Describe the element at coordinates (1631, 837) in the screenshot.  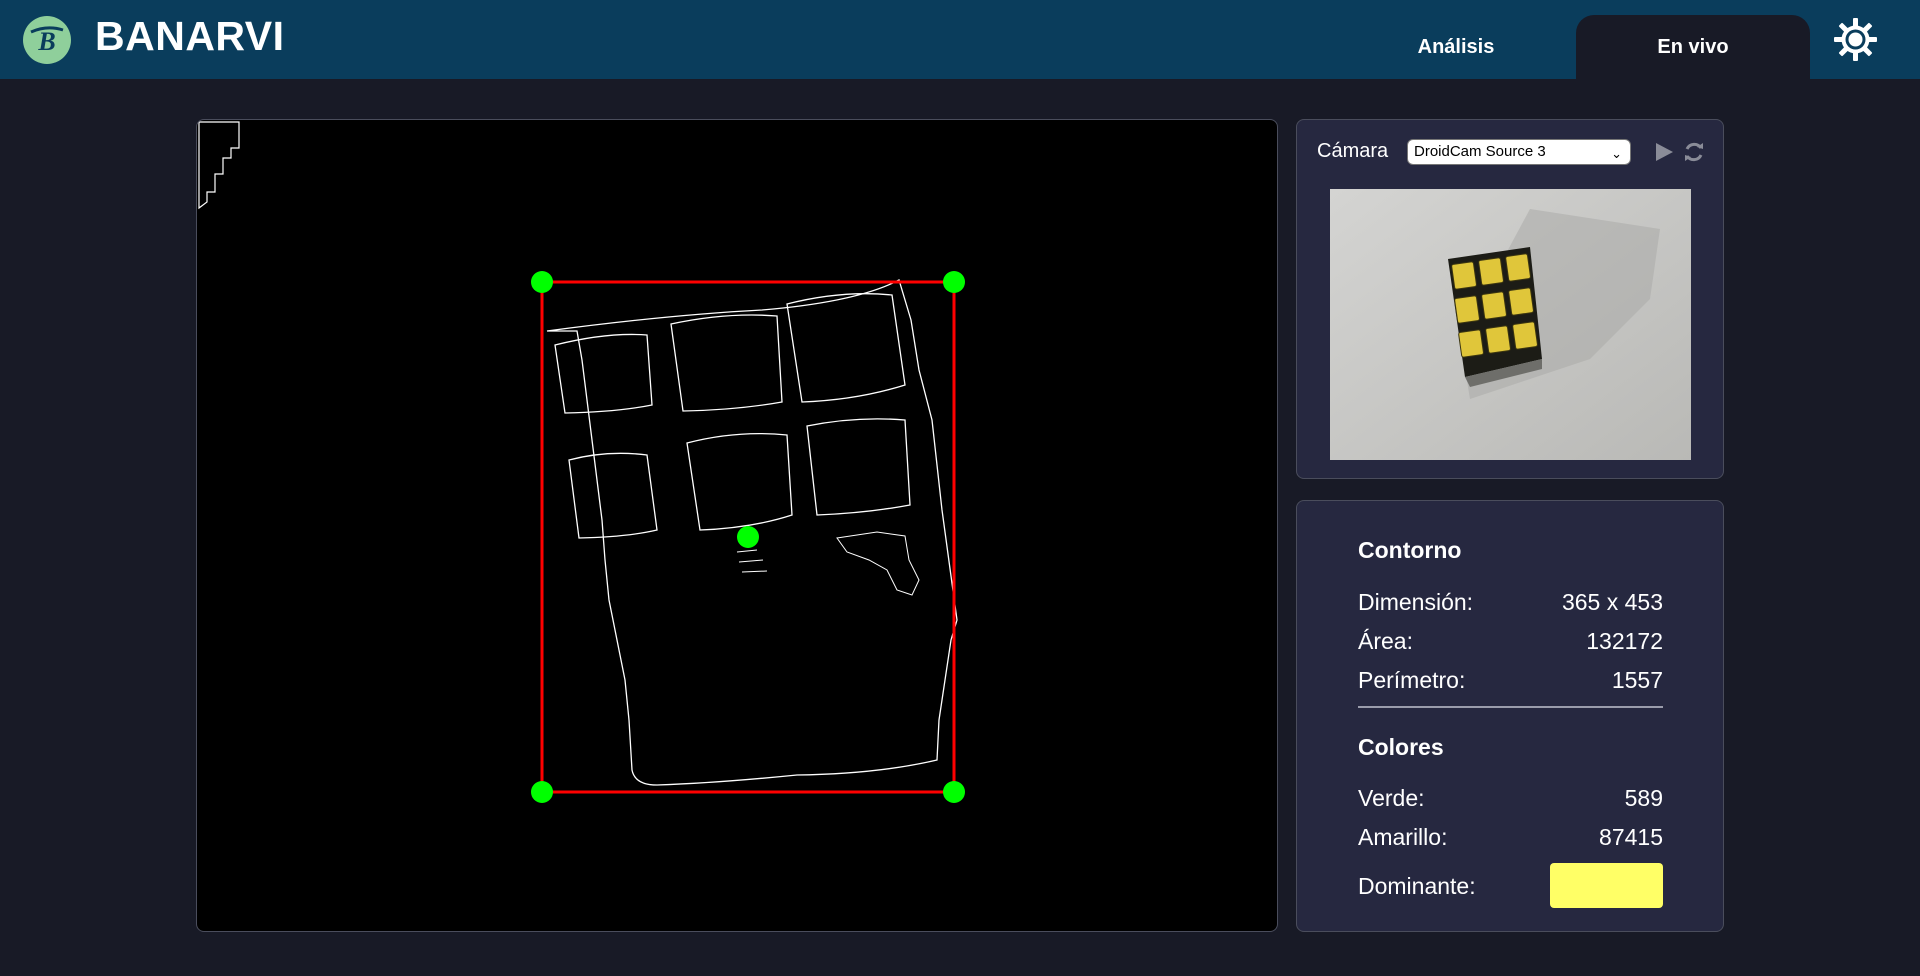
I see `yellow-value: 87415` at that location.